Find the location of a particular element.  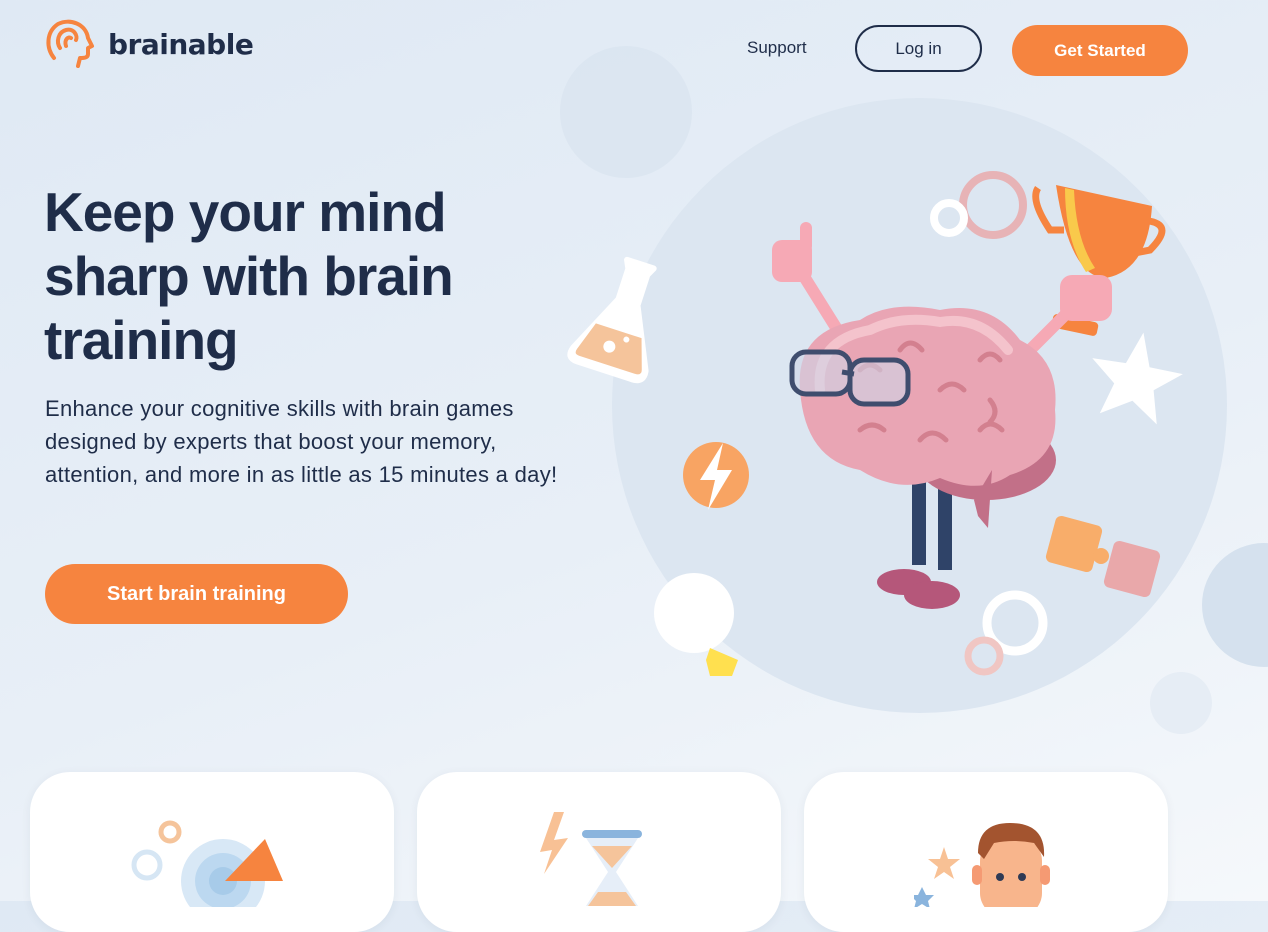

hourglass-icon is located at coordinates (602, 862).